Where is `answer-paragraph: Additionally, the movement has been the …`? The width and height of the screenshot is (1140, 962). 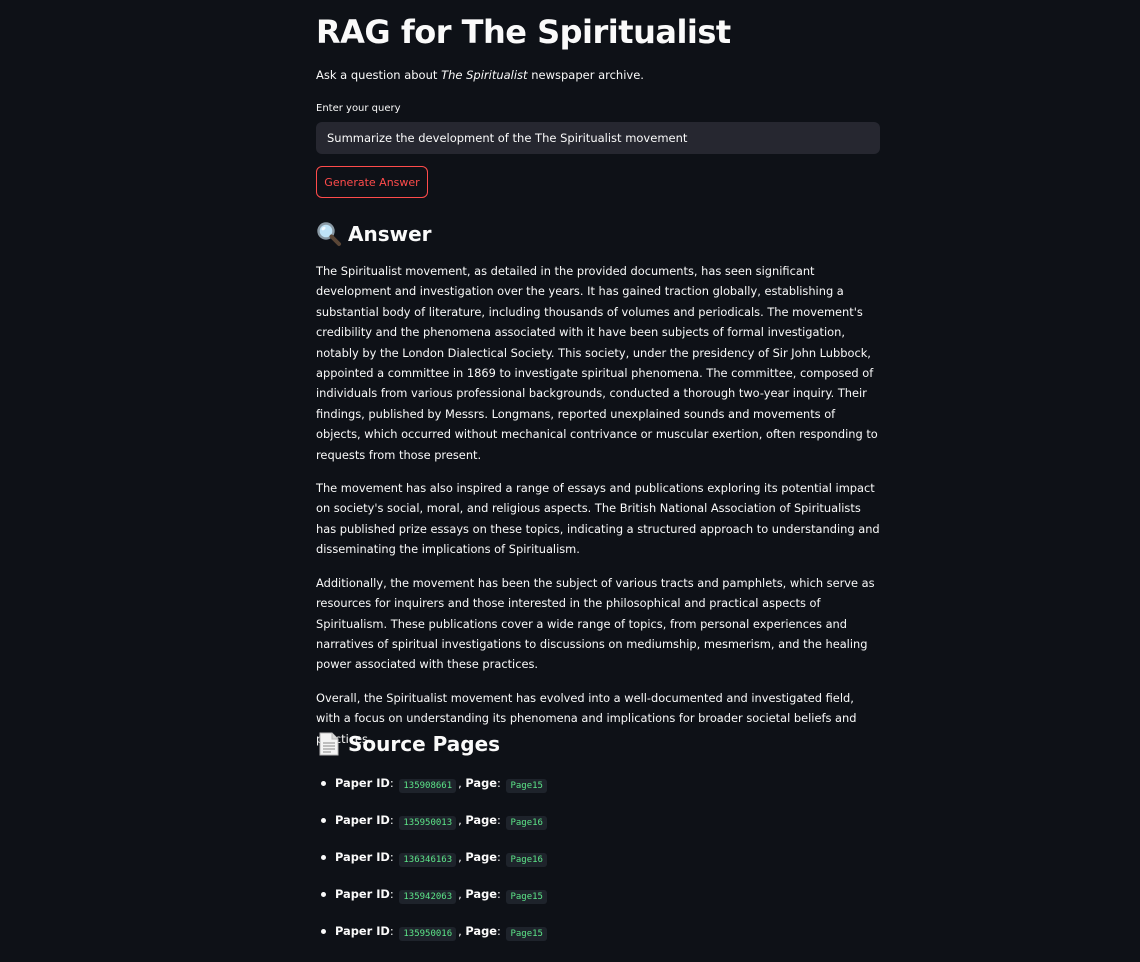 answer-paragraph: Additionally, the movement has been the … is located at coordinates (595, 623).